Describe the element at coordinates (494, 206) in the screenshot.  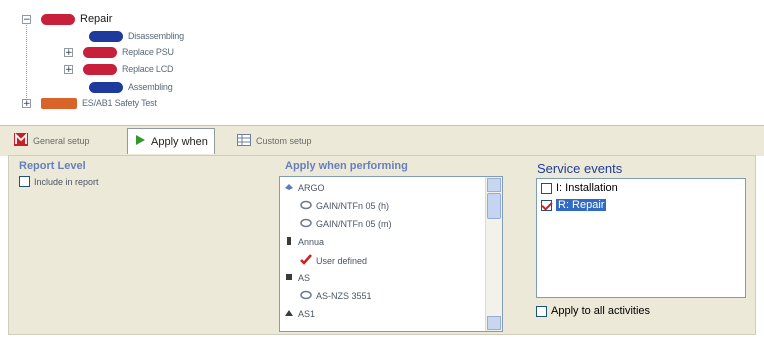
I see `scroll-thumb` at that location.